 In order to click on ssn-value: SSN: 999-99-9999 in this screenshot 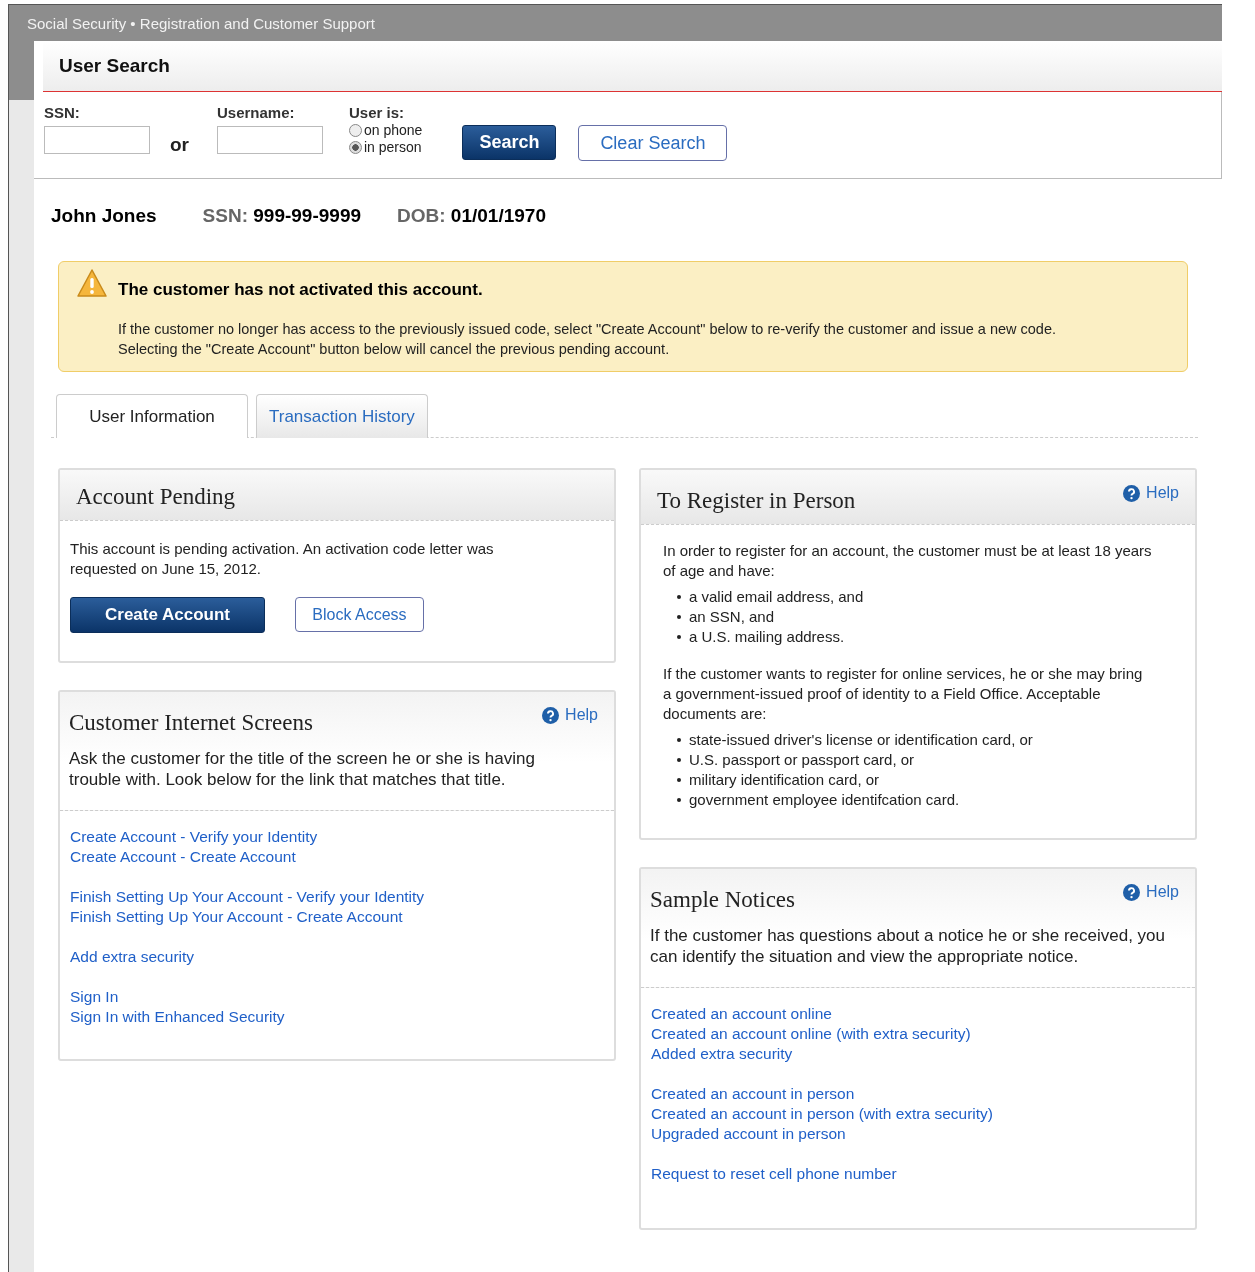, I will do `click(282, 216)`.